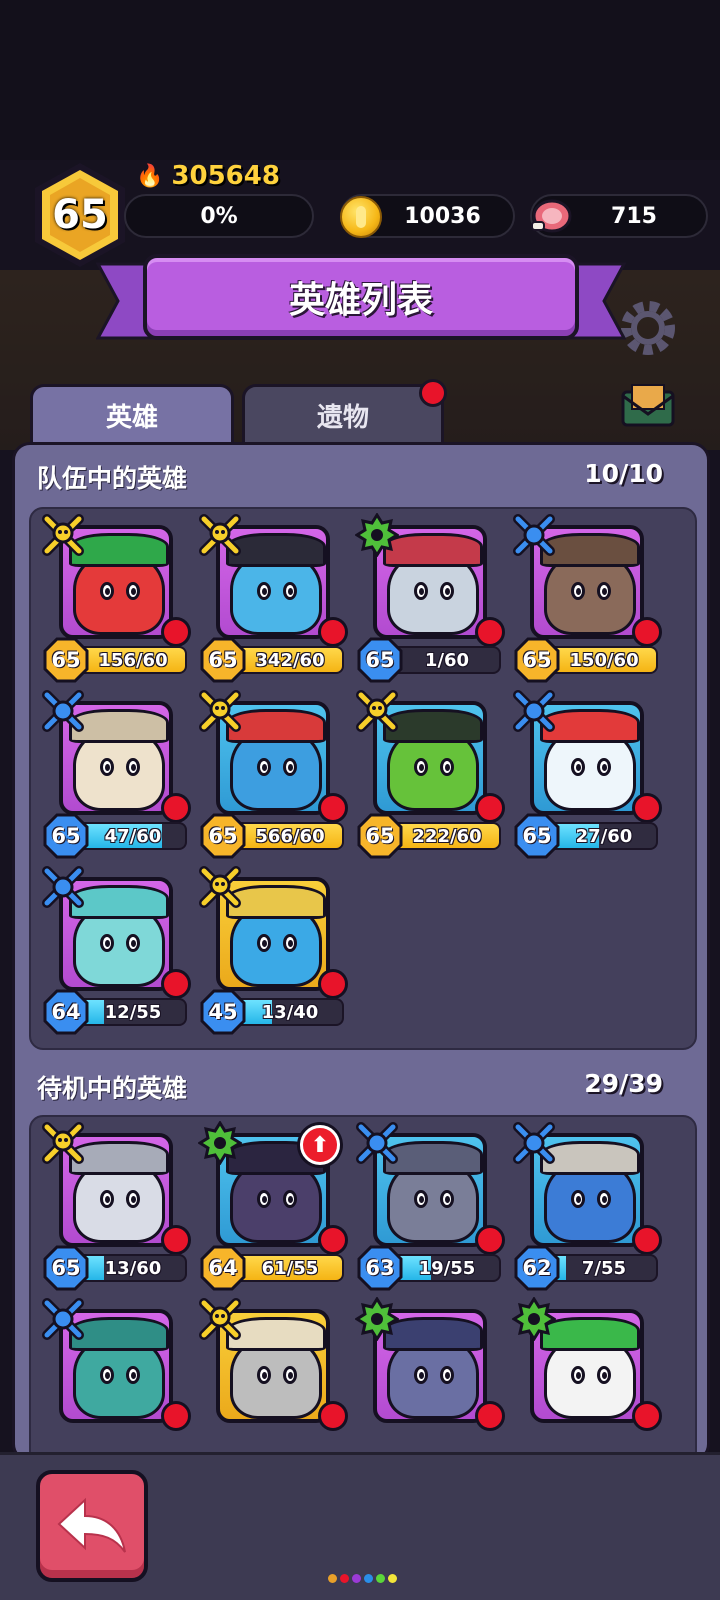  I want to click on hero-shard-progress: 19/55, so click(448, 1268).